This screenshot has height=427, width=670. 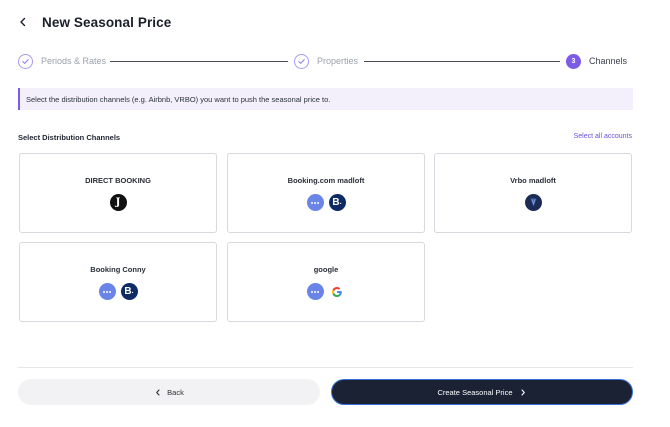 I want to click on page-header: New Seasonal Price, so click(x=94, y=22).